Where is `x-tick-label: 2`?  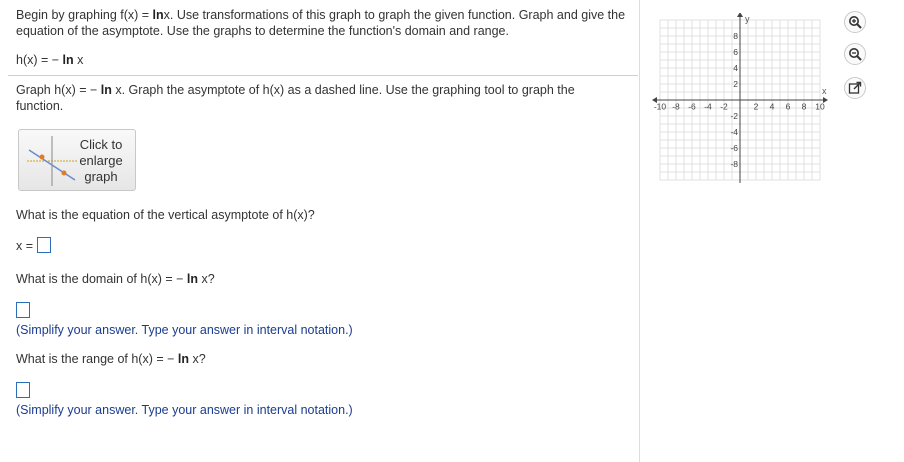
x-tick-label: 2 is located at coordinates (756, 106).